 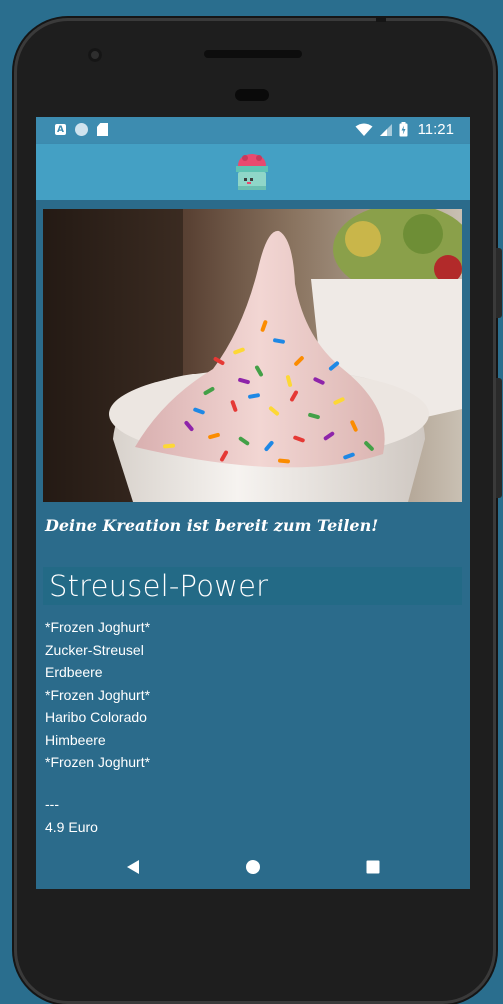 I want to click on creation-title-box: Streusel-Power, so click(x=252, y=586).